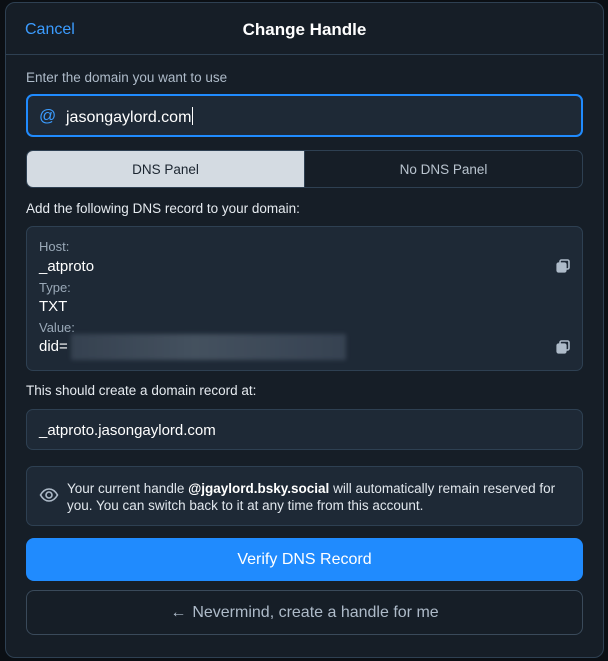 The image size is (608, 661). Describe the element at coordinates (49, 495) in the screenshot. I see `eye-icon` at that location.